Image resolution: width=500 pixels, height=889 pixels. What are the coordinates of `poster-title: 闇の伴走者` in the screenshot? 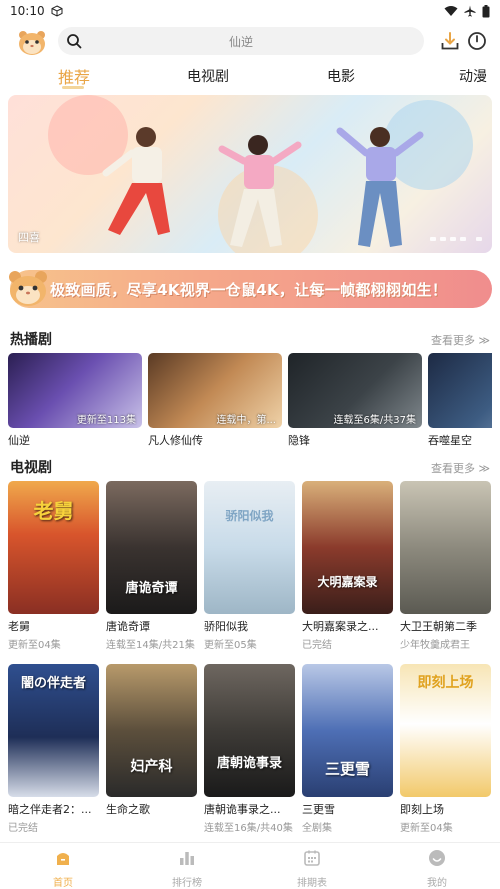 It's located at (53, 683).